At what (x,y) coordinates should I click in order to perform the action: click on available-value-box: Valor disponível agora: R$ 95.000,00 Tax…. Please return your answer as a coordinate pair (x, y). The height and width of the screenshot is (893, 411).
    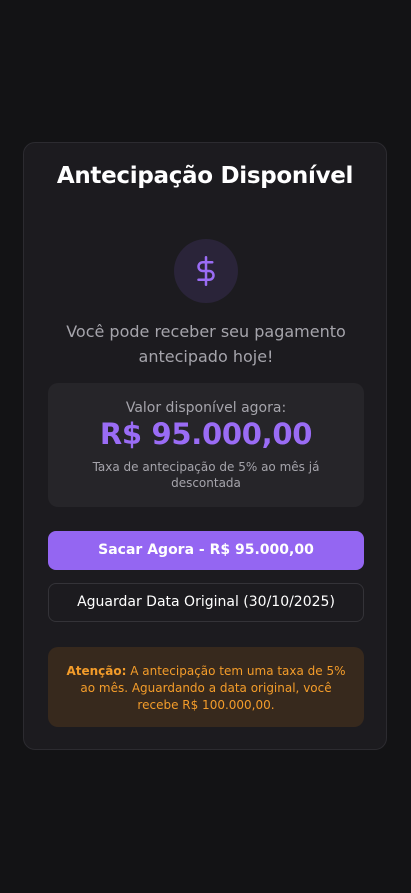
    Looking at the image, I should click on (206, 445).